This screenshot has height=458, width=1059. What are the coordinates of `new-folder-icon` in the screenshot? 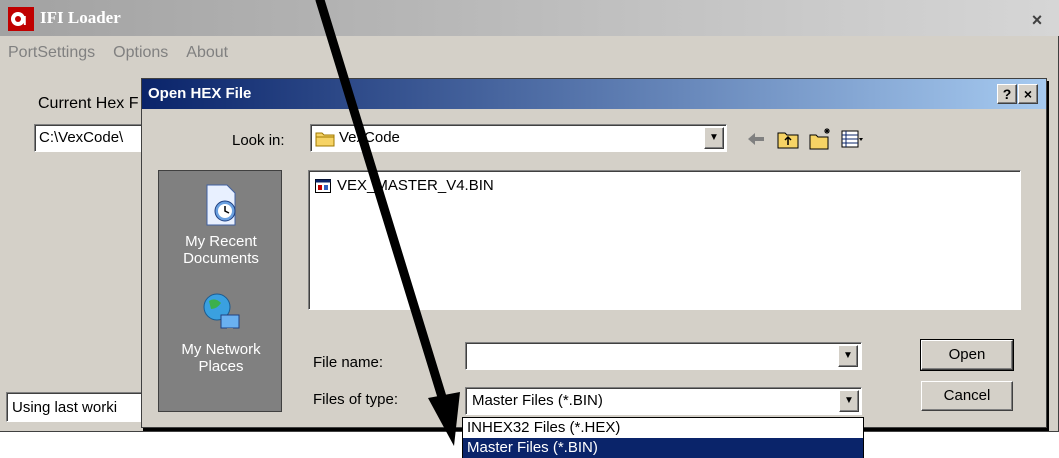 It's located at (820, 139).